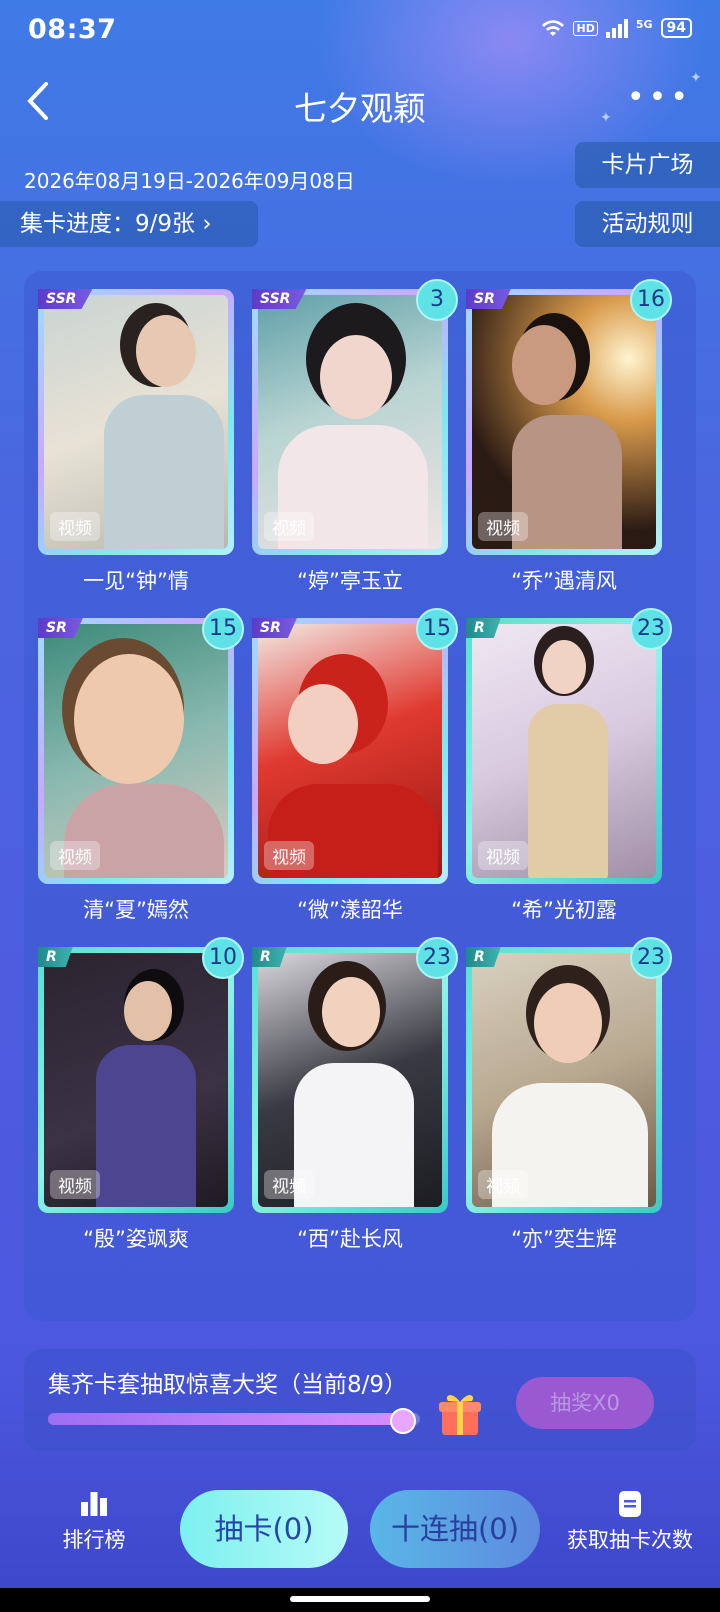 This screenshot has height=1612, width=720. What do you see at coordinates (223, 958) in the screenshot?
I see `card-count-badge: 10` at bounding box center [223, 958].